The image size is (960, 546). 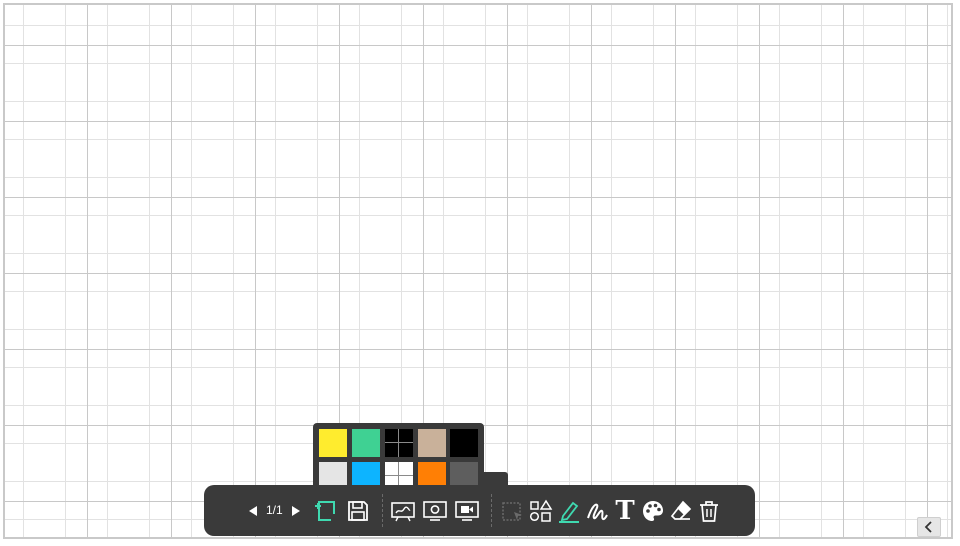 I want to click on bottom-toolbar: 1/1 T, so click(x=479, y=510).